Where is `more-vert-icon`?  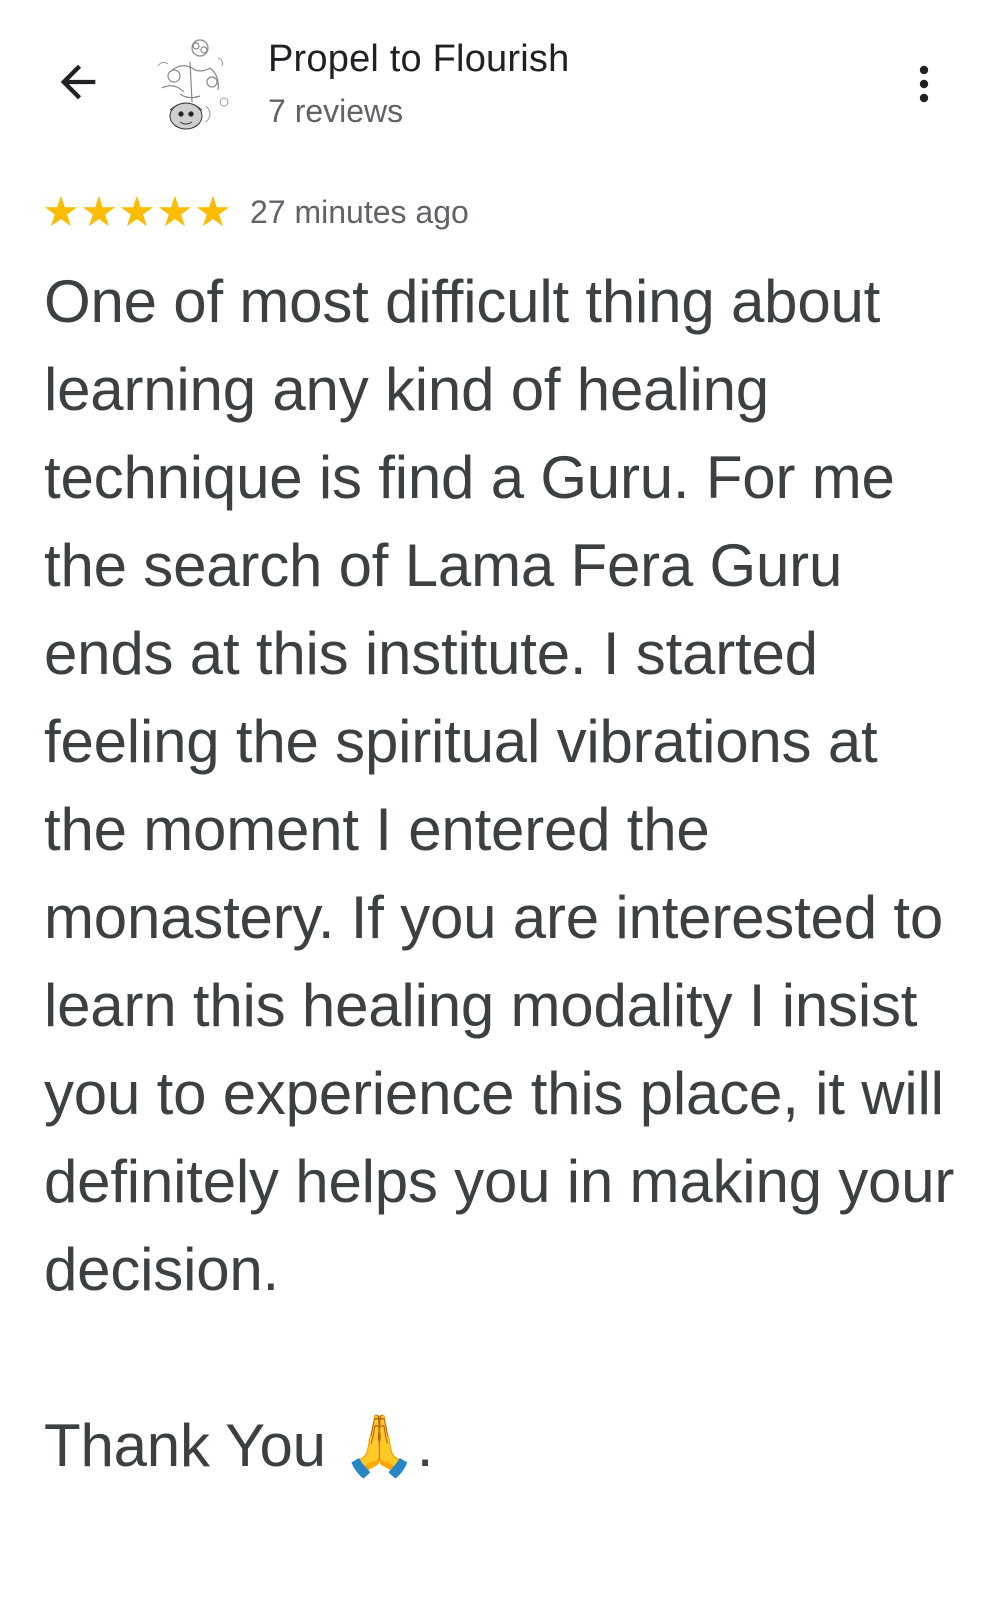 more-vert-icon is located at coordinates (924, 84).